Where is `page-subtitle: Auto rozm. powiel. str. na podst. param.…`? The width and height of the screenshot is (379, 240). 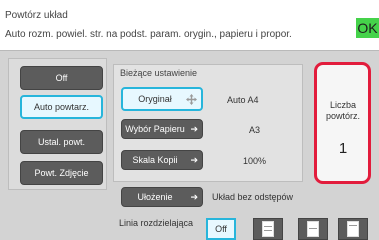 page-subtitle: Auto rozm. powiel. str. na podst. param.… is located at coordinates (148, 34).